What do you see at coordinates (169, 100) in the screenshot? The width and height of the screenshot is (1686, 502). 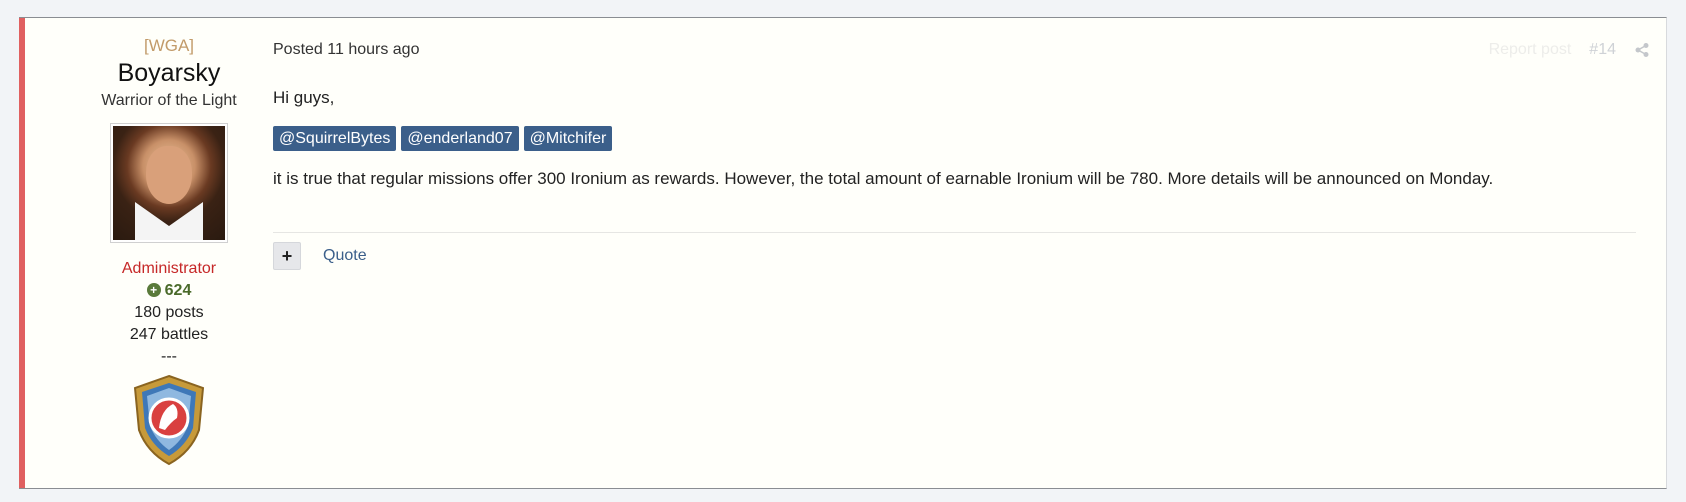 I see `author-title: Warrior of the Light` at bounding box center [169, 100].